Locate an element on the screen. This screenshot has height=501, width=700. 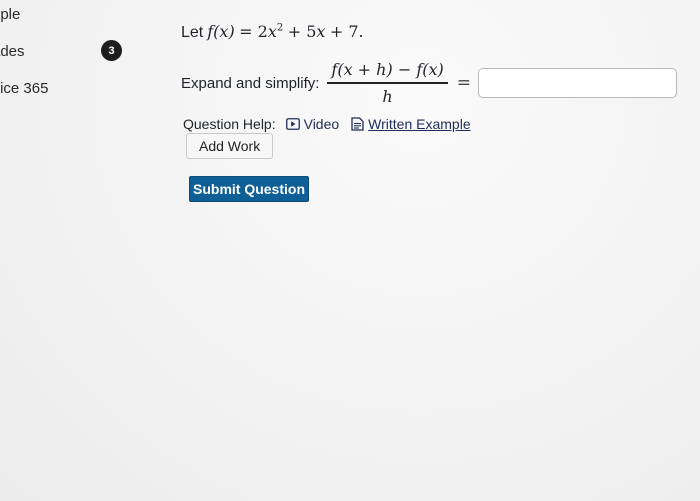
video-link: Video is located at coordinates (312, 124).